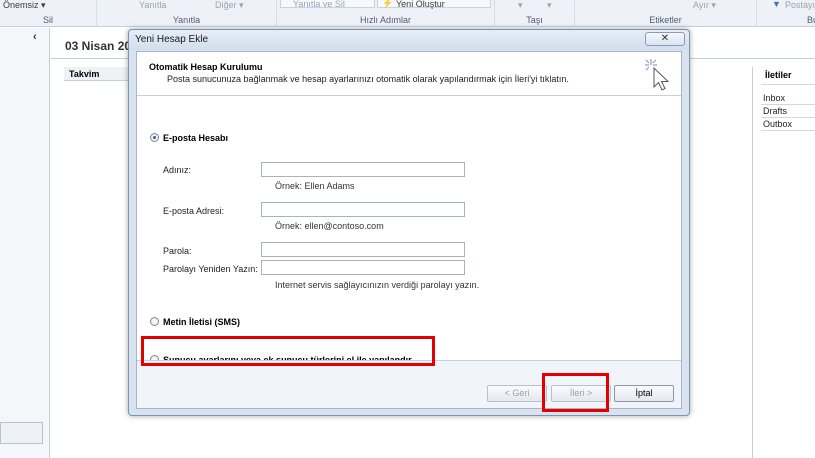 This screenshot has height=458, width=815. I want to click on email-account-radio, so click(154, 137).